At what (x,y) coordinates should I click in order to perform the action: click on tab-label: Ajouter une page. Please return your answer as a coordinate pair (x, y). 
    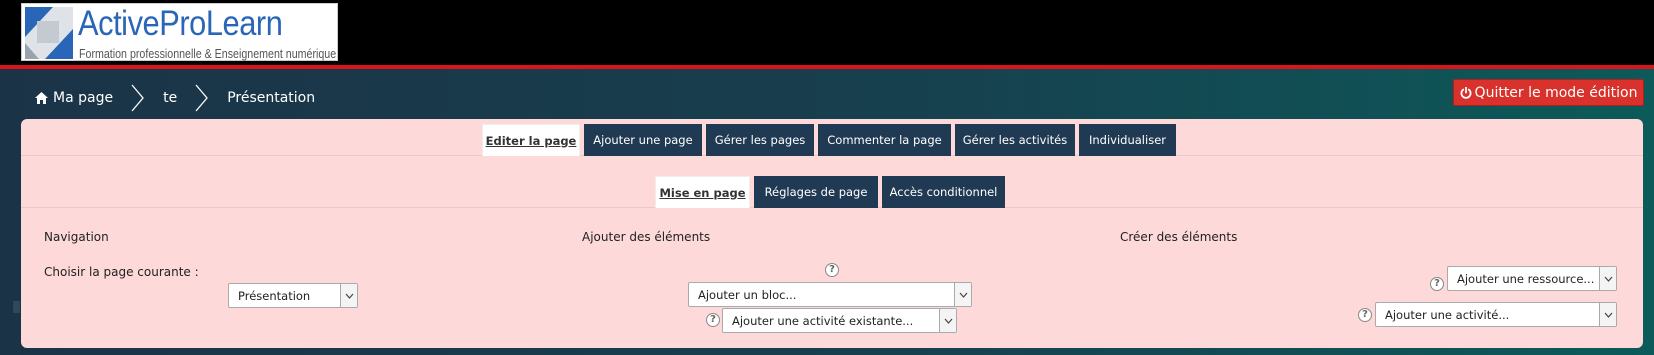
    Looking at the image, I should click on (643, 140).